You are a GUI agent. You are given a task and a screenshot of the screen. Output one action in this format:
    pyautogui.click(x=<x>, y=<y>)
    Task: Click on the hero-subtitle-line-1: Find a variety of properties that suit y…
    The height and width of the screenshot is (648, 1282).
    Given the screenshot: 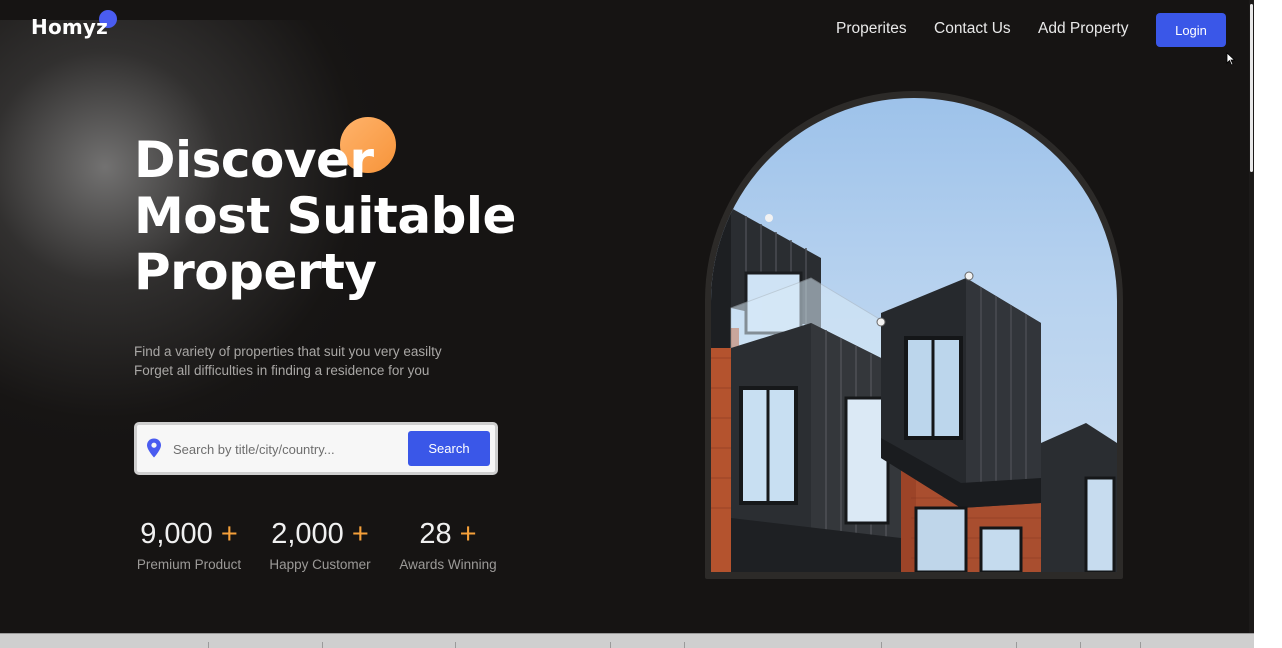 What is the action you would take?
    pyautogui.click(x=288, y=351)
    